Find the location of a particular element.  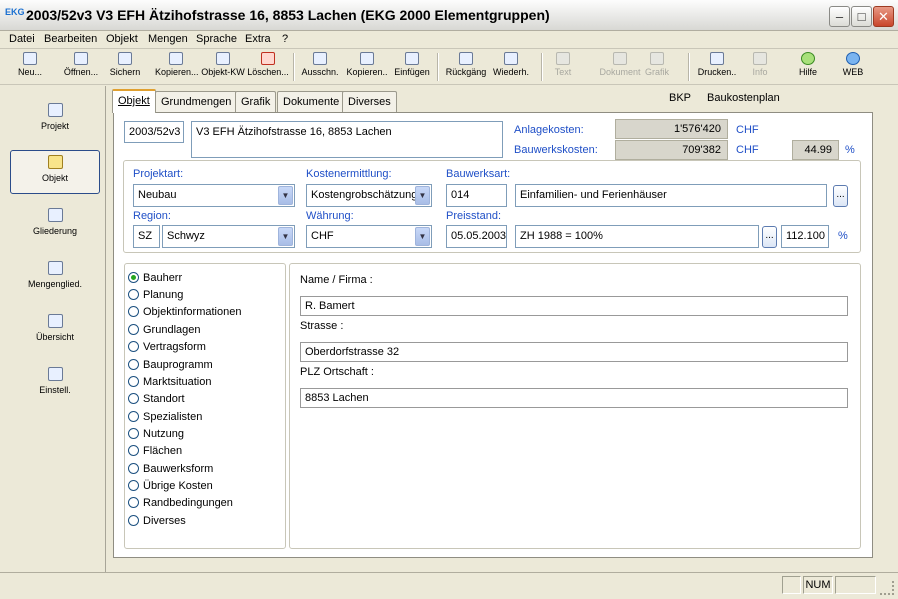

resize-grip-icon is located at coordinates (887, 588).